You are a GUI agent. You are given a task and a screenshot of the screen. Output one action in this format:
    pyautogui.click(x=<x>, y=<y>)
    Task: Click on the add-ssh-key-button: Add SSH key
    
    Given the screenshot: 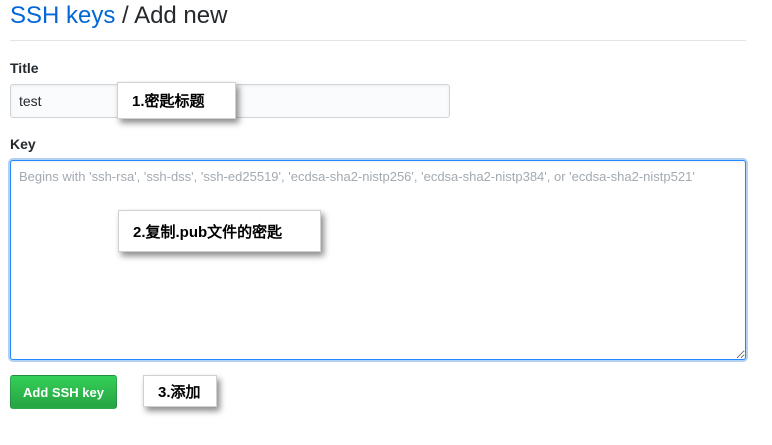 What is the action you would take?
    pyautogui.click(x=63, y=392)
    